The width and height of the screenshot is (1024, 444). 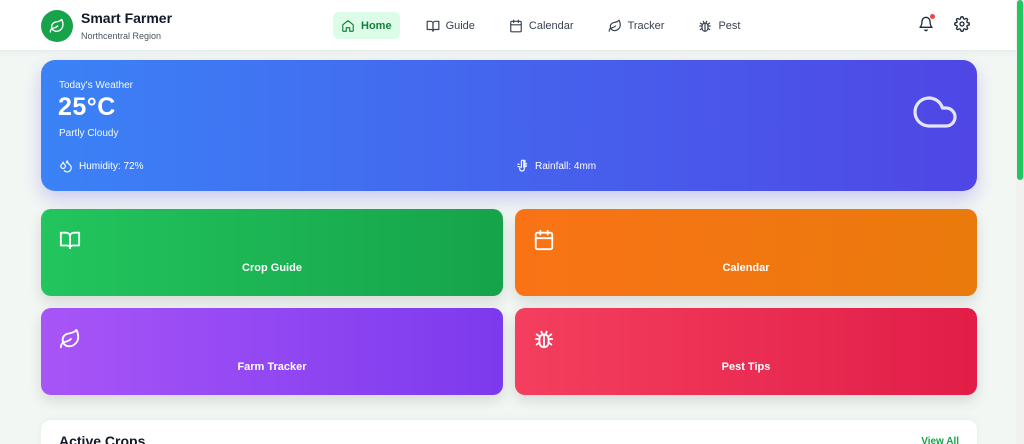 I want to click on rainfall-text: Rainfall: 4mm, so click(x=566, y=166).